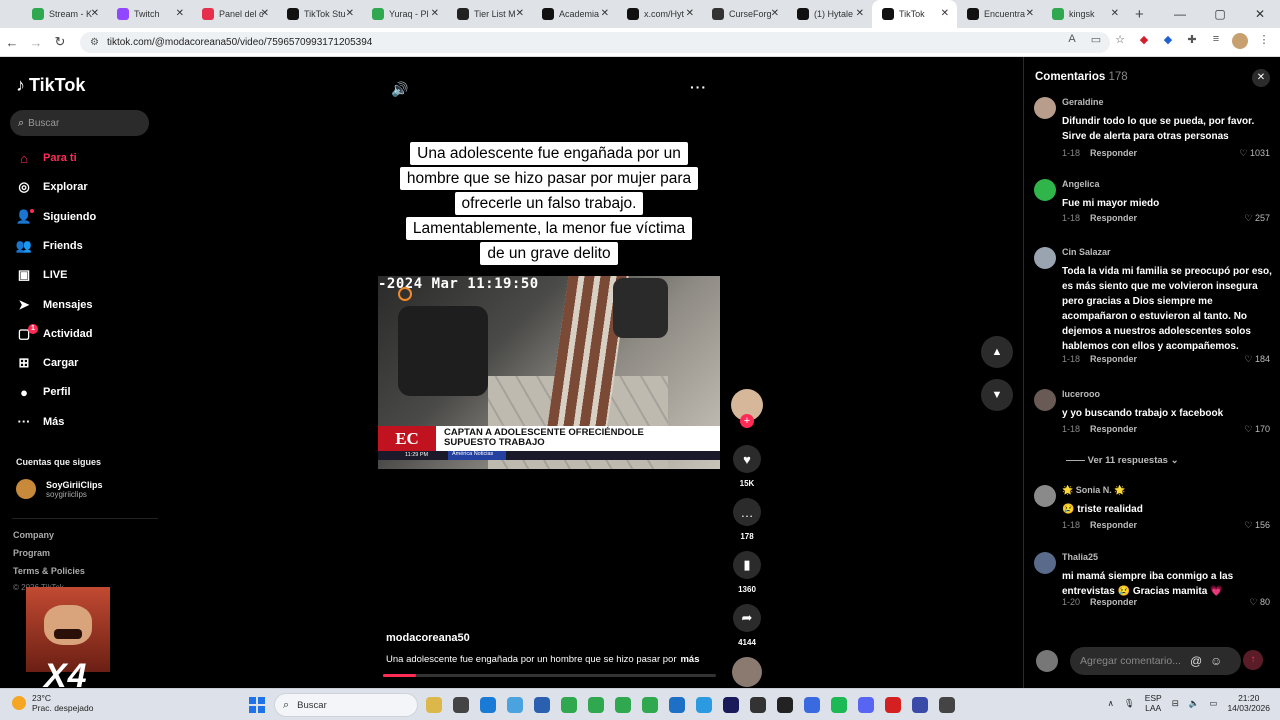  What do you see at coordinates (43, 392) in the screenshot?
I see `nav-item-perfil: ● Perfil` at bounding box center [43, 392].